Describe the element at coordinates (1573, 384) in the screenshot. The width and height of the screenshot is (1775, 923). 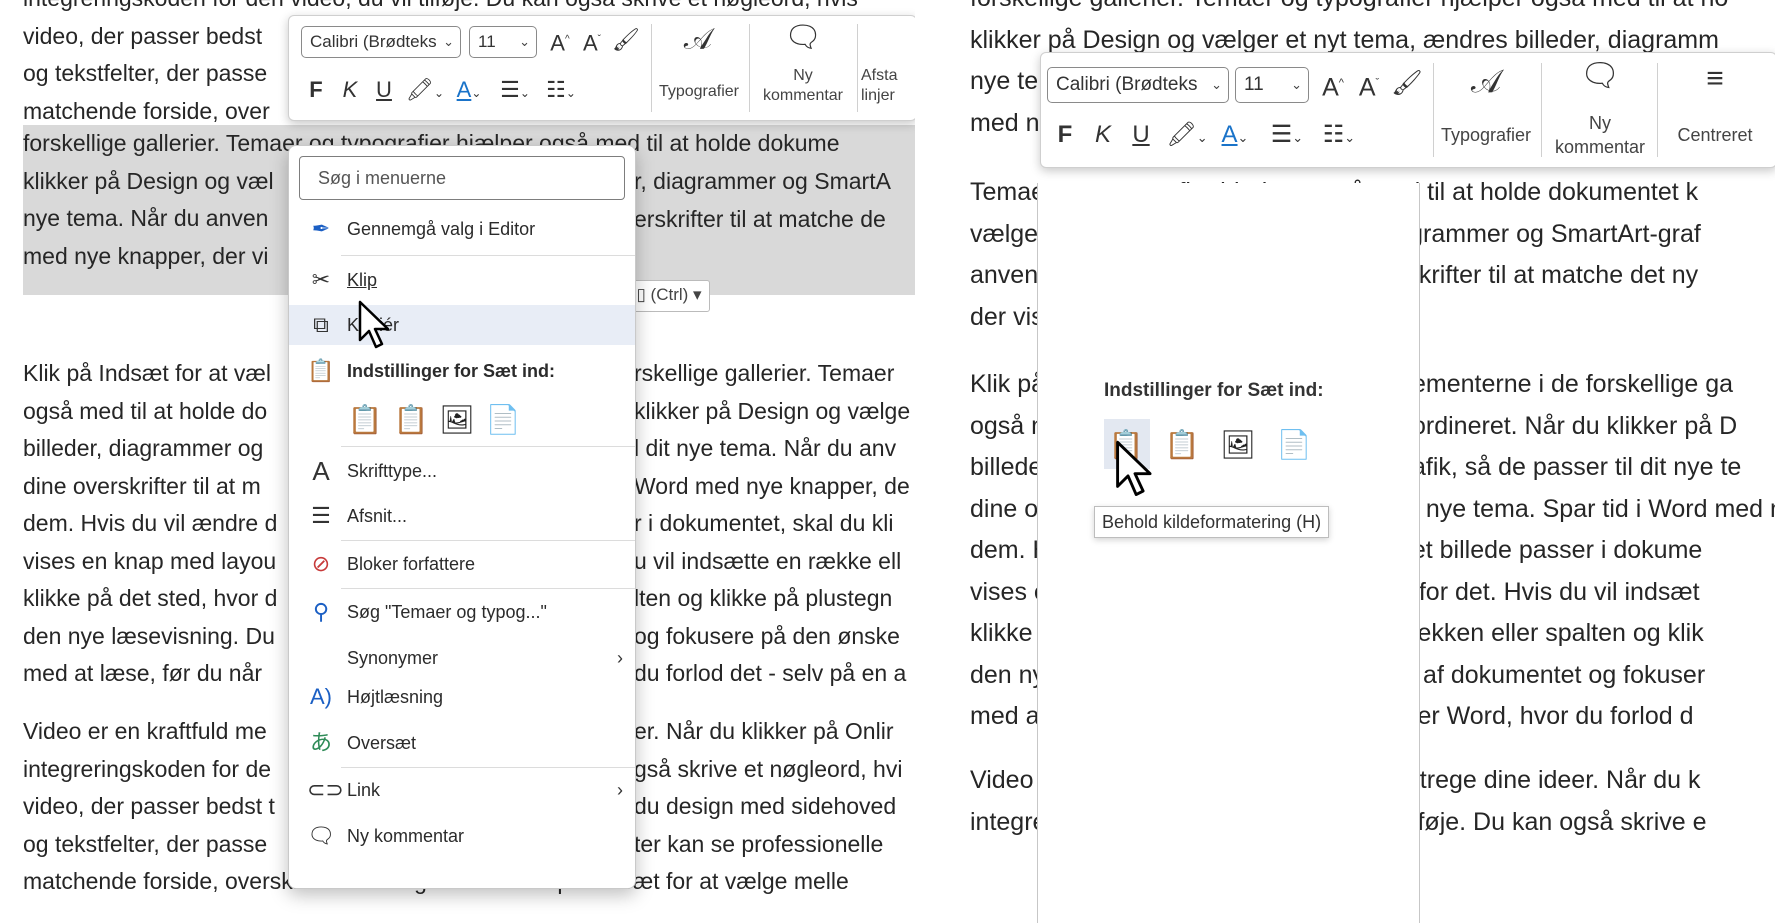
I see `text-line: ementerne i de forskellige ga` at that location.